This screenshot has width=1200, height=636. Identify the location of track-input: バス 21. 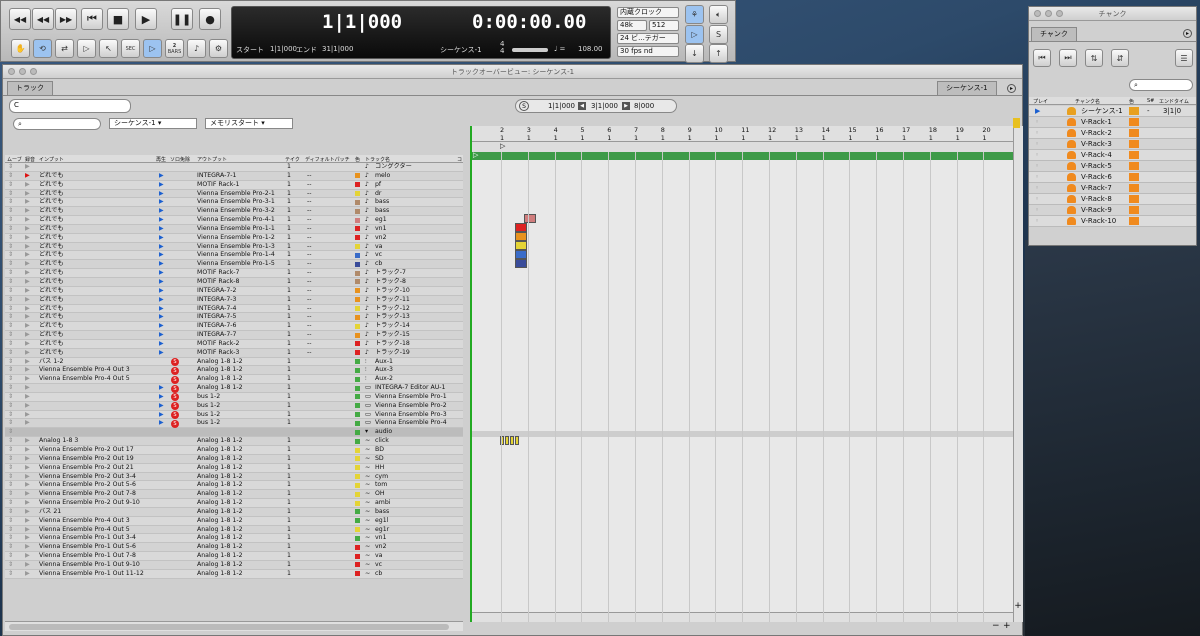
(50, 512).